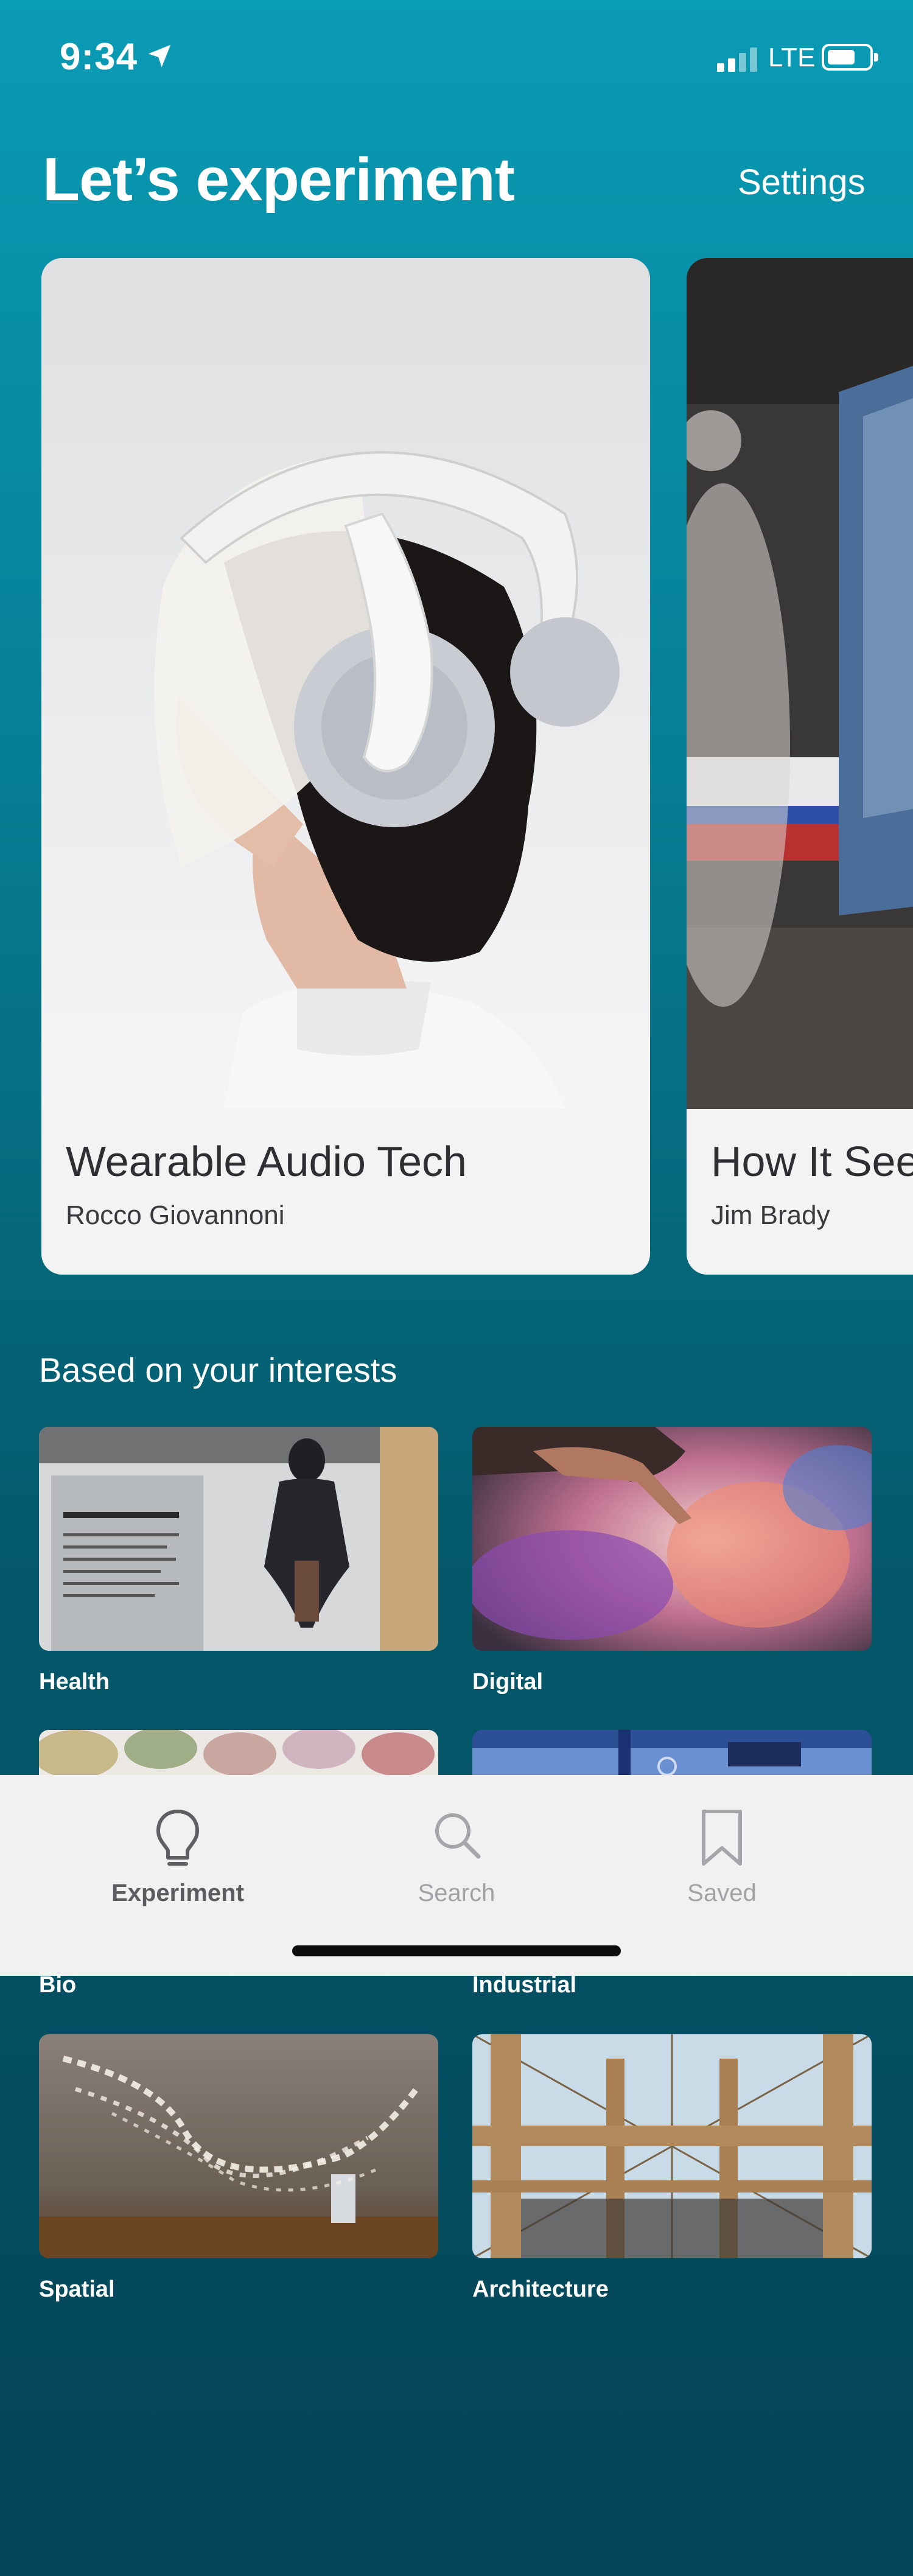  I want to click on interest-tile-architecture: Architecture, so click(672, 2168).